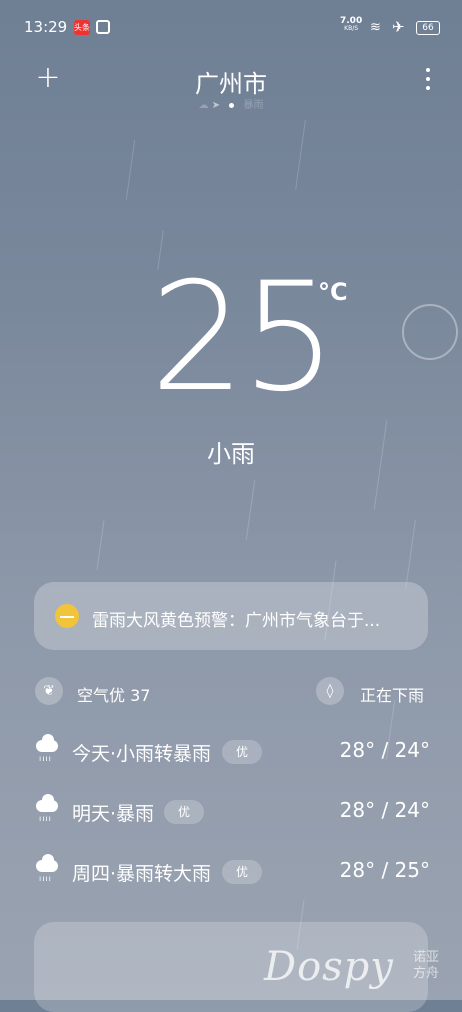 The height and width of the screenshot is (1012, 462). I want to click on status-time: 13:29, so click(46, 27).